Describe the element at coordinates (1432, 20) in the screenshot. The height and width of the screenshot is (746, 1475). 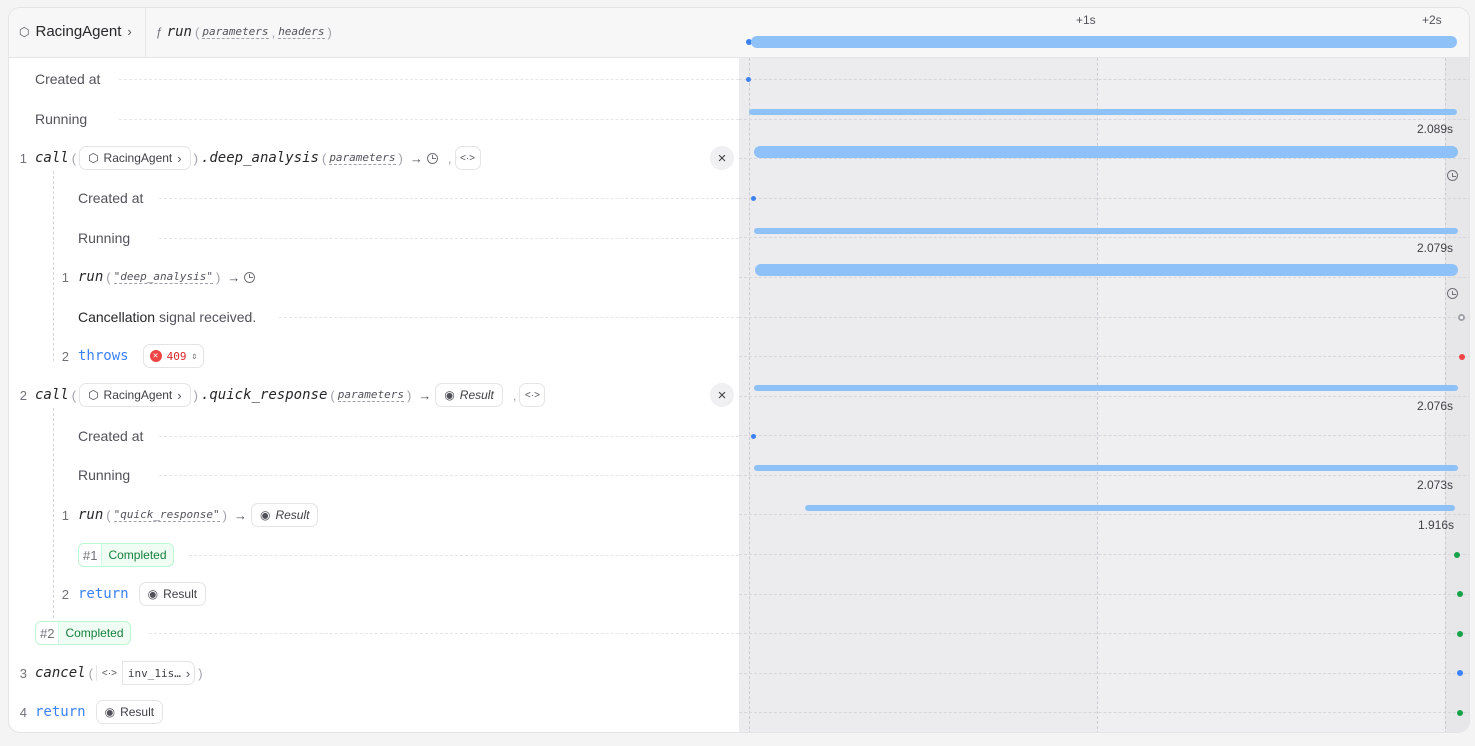
I see `tick-2s: +2s` at that location.